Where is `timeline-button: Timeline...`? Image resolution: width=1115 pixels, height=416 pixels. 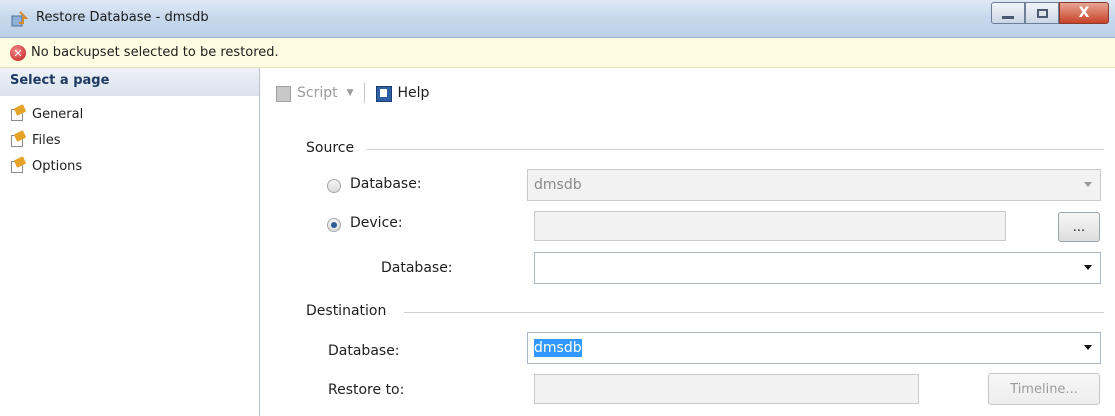
timeline-button: Timeline... is located at coordinates (1044, 389).